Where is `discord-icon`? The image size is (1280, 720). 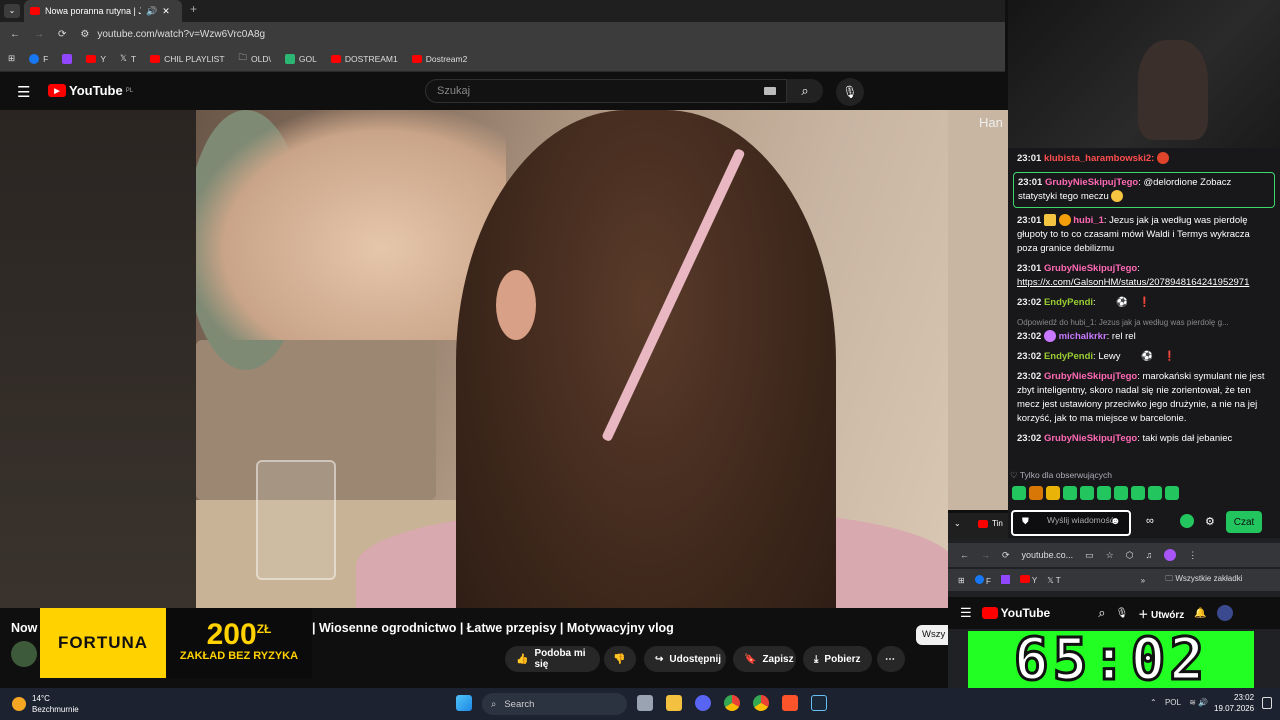 discord-icon is located at coordinates (703, 703).